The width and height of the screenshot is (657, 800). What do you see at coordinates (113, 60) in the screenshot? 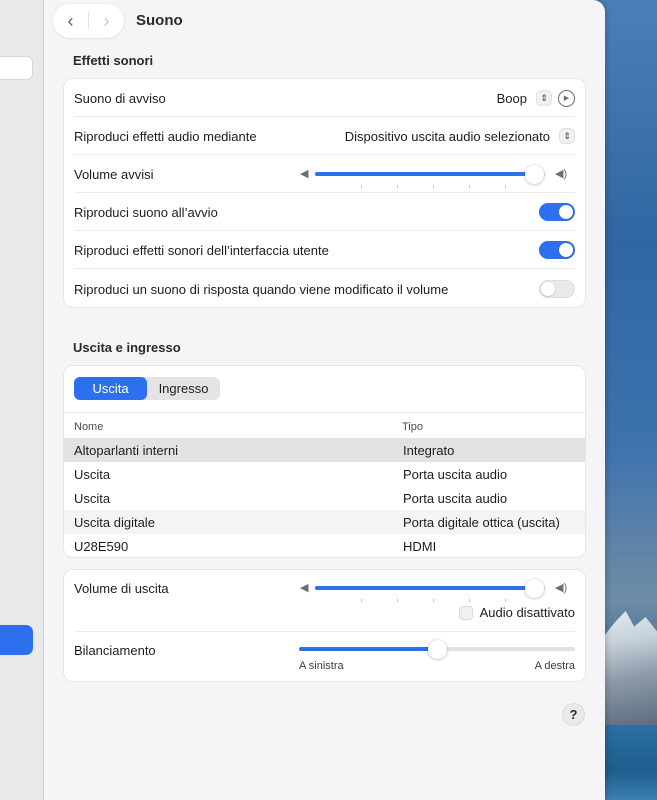
I see `section-title-sound-effects: Effetti sonori` at bounding box center [113, 60].